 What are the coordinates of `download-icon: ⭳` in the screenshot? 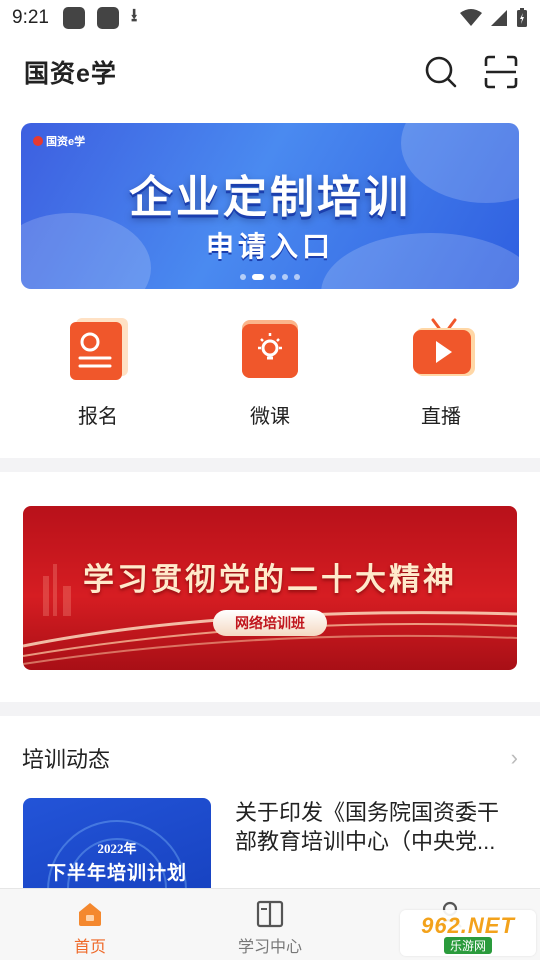 It's located at (134, 15).